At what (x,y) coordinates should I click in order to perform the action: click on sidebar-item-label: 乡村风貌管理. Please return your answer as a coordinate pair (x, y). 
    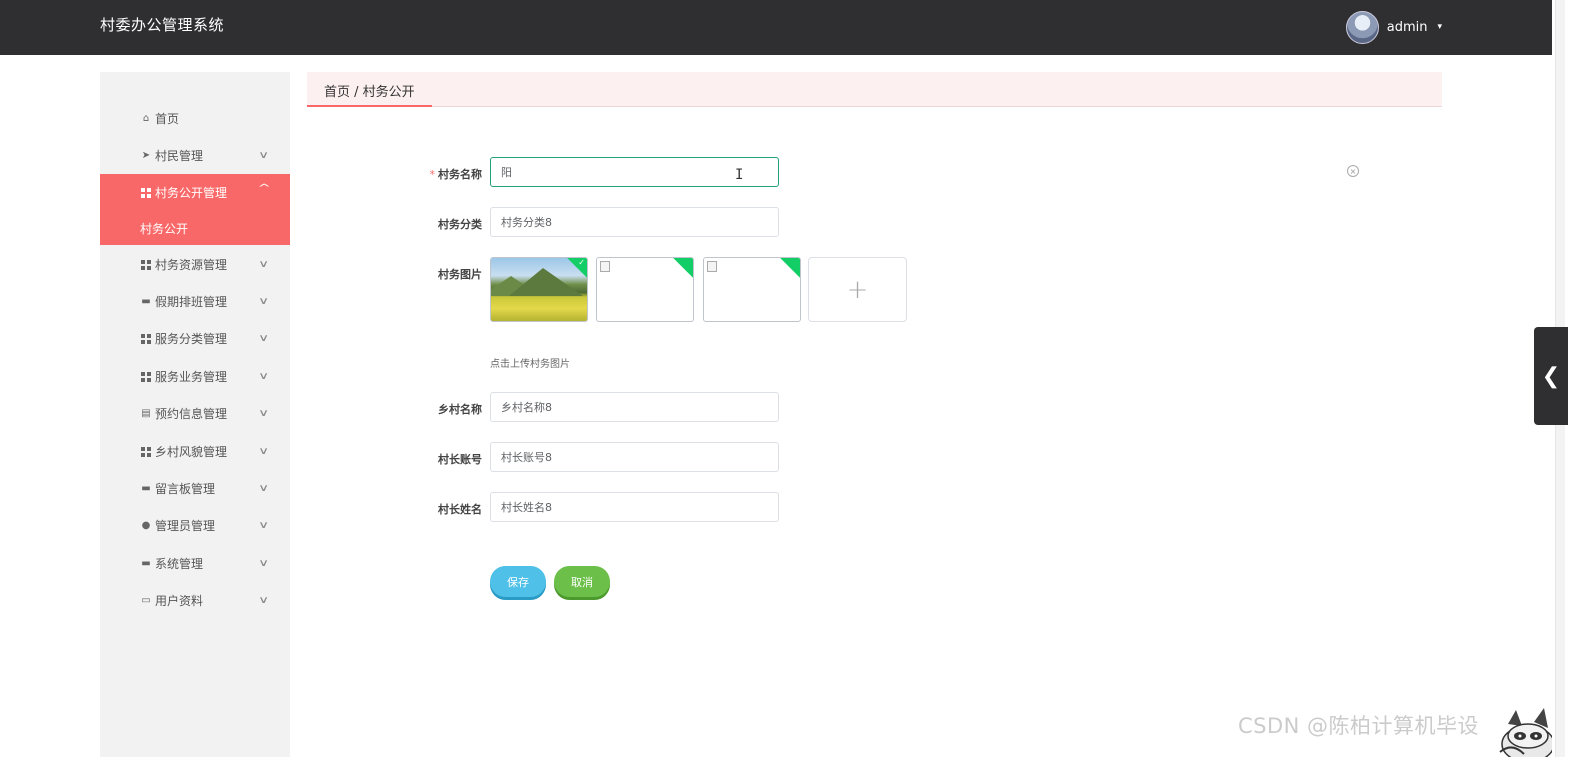
    Looking at the image, I should click on (191, 452).